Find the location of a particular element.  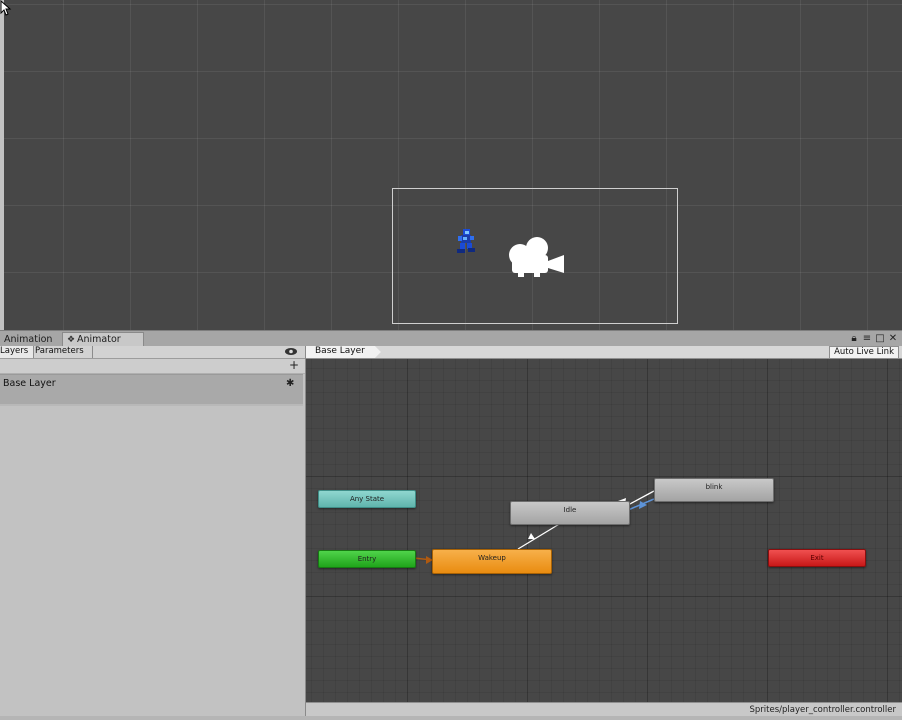

scene-left-border is located at coordinates (2, 165).